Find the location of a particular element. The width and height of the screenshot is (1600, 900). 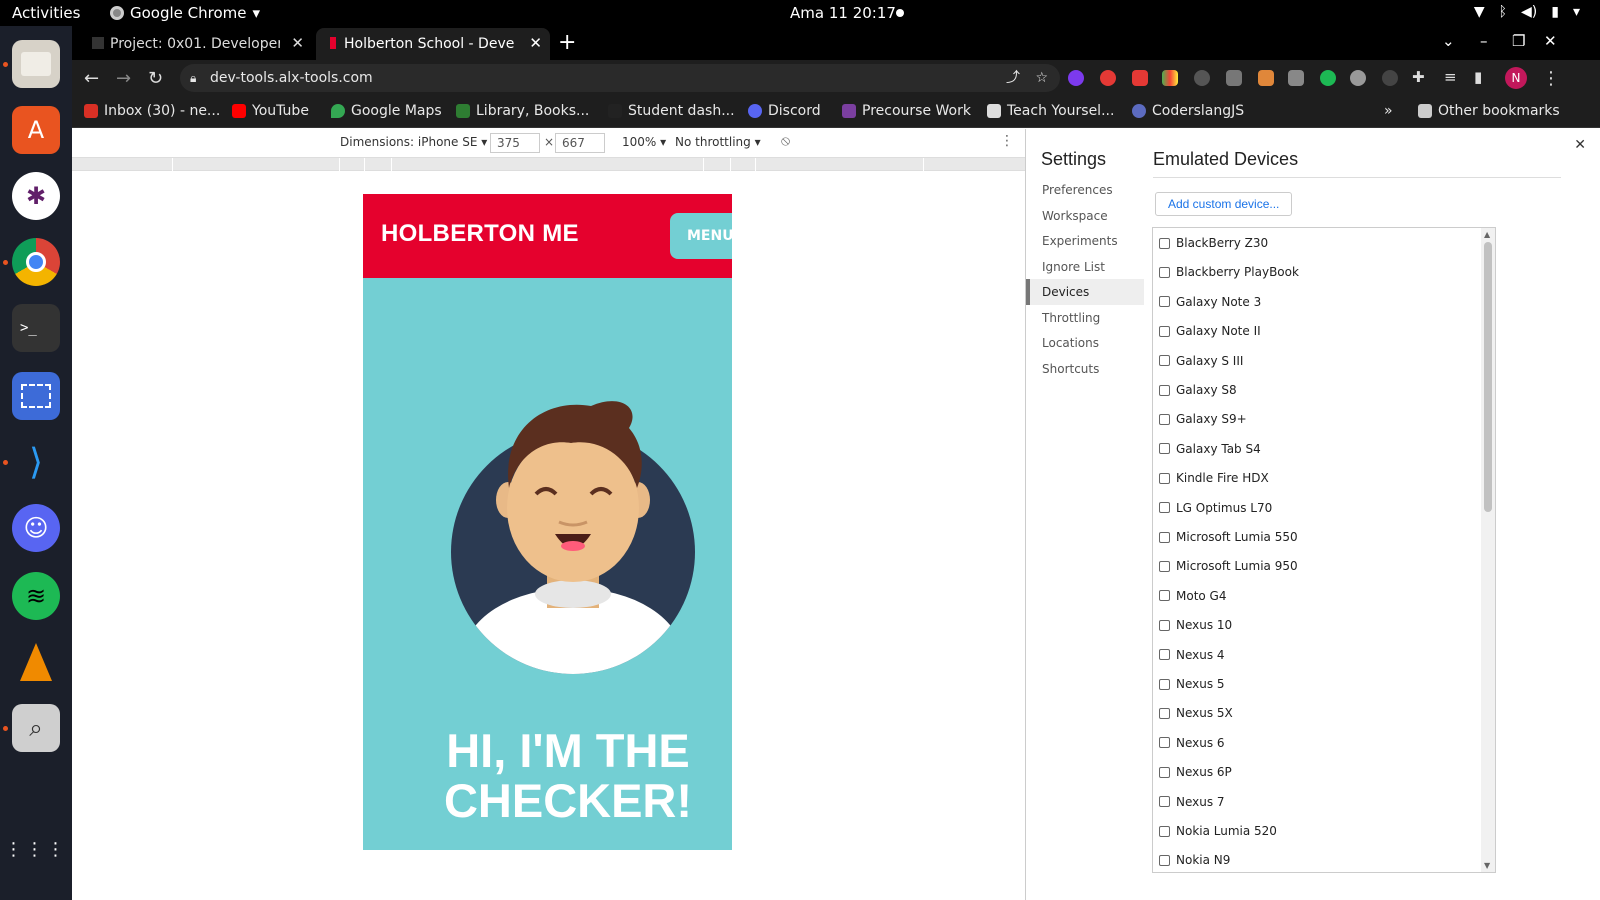

scroll-down-arrow-icon: ▼ is located at coordinates (1487, 865).